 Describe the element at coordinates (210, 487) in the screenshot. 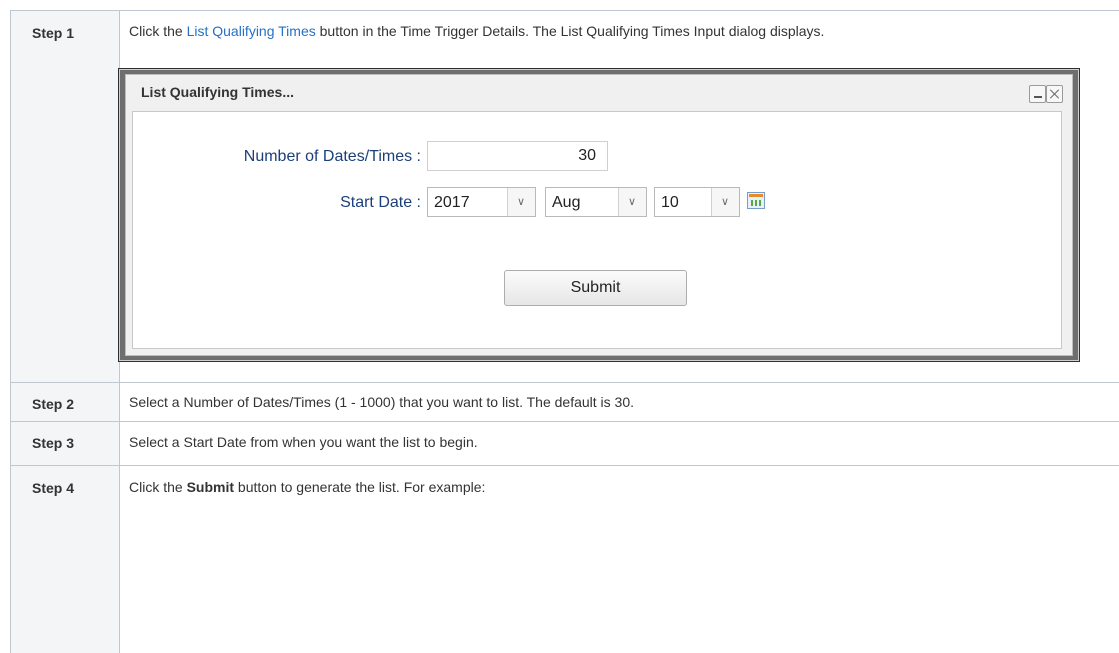

I see `submit-reference: Submit` at that location.